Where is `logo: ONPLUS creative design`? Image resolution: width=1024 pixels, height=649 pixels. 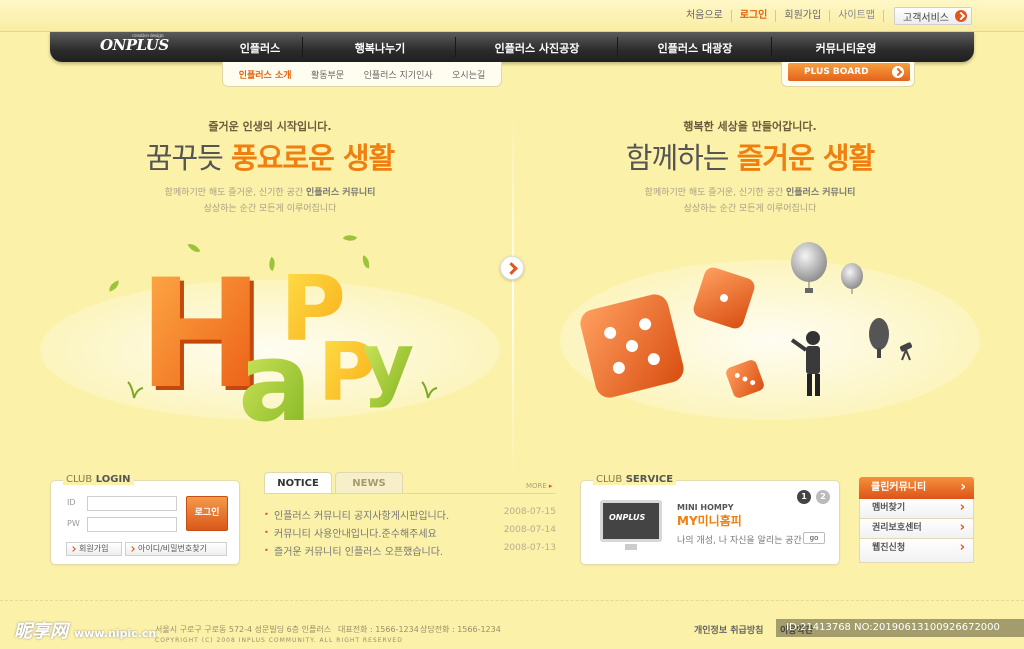 logo: ONPLUS creative design is located at coordinates (134, 43).